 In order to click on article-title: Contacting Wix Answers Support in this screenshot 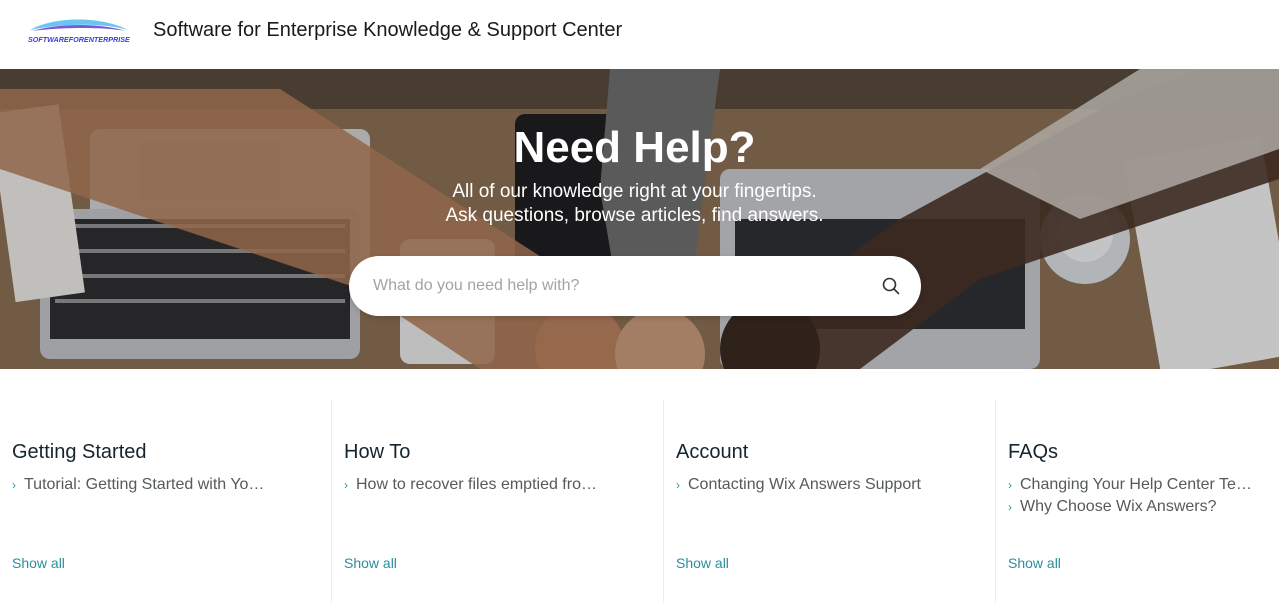, I will do `click(804, 484)`.